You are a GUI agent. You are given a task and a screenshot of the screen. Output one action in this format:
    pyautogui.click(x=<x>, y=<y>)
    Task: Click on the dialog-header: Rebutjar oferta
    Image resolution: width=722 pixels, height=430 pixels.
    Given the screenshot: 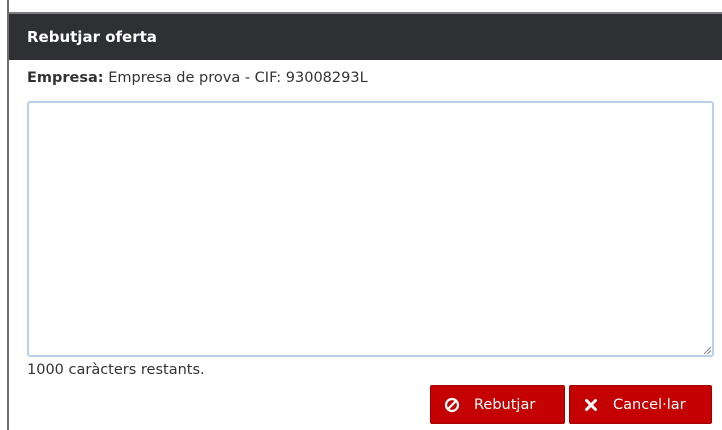 What is the action you would take?
    pyautogui.click(x=365, y=37)
    